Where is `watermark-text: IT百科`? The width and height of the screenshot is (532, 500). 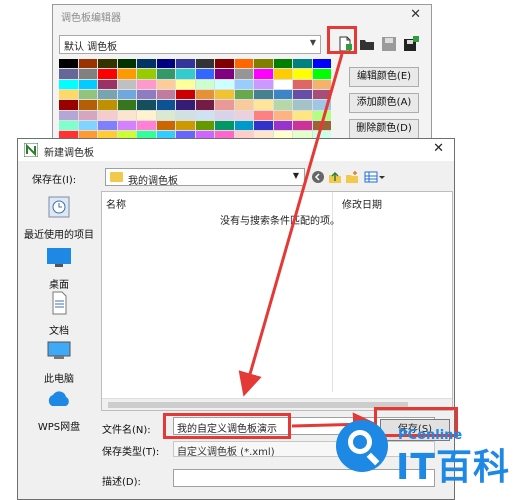
watermark-text: IT百科 is located at coordinates (453, 467).